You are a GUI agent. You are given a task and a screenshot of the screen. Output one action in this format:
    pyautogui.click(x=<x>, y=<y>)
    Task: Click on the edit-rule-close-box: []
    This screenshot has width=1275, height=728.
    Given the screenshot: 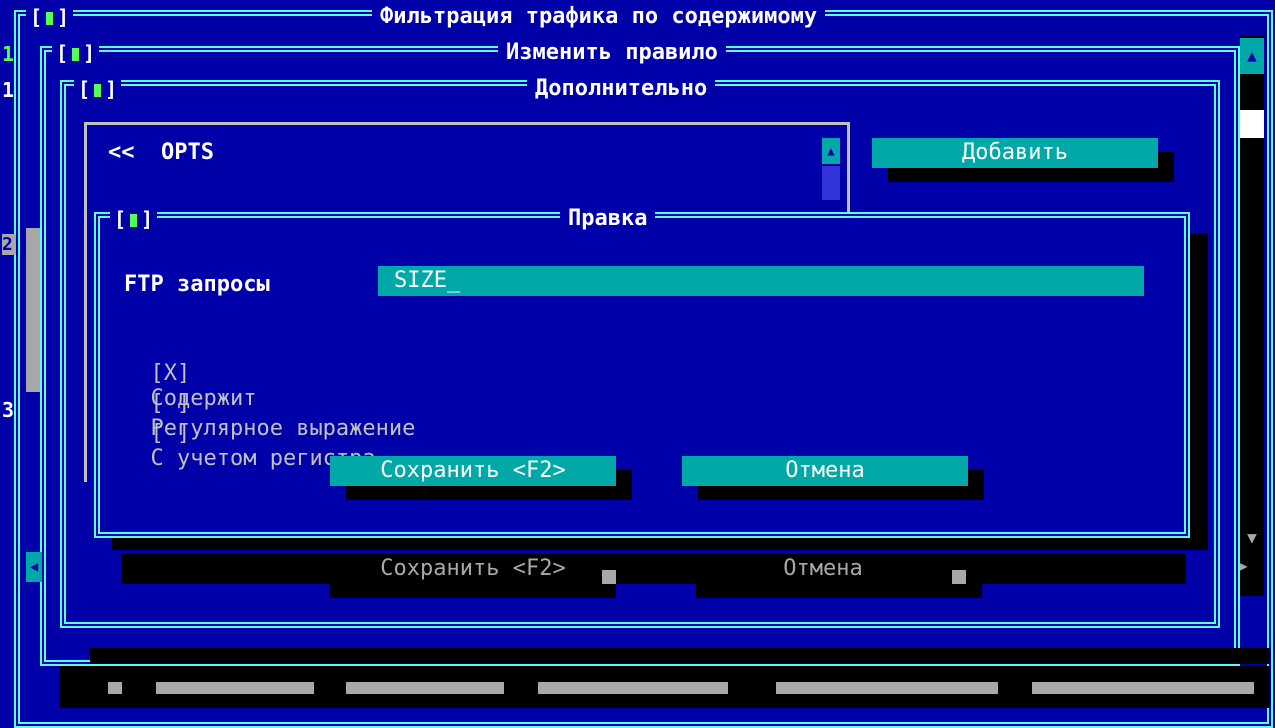 What is the action you would take?
    pyautogui.click(x=76, y=53)
    